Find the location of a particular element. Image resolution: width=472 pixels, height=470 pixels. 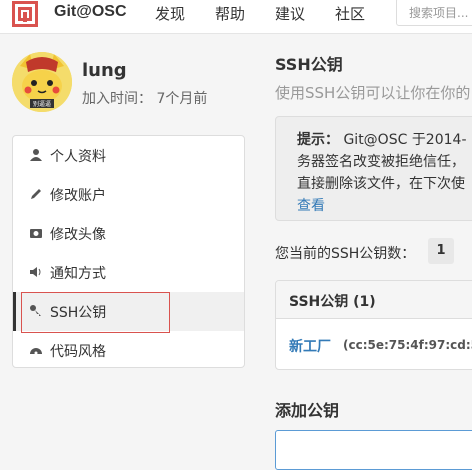

alert-line3: 直接删除该文件，在下次使 is located at coordinates (381, 184).